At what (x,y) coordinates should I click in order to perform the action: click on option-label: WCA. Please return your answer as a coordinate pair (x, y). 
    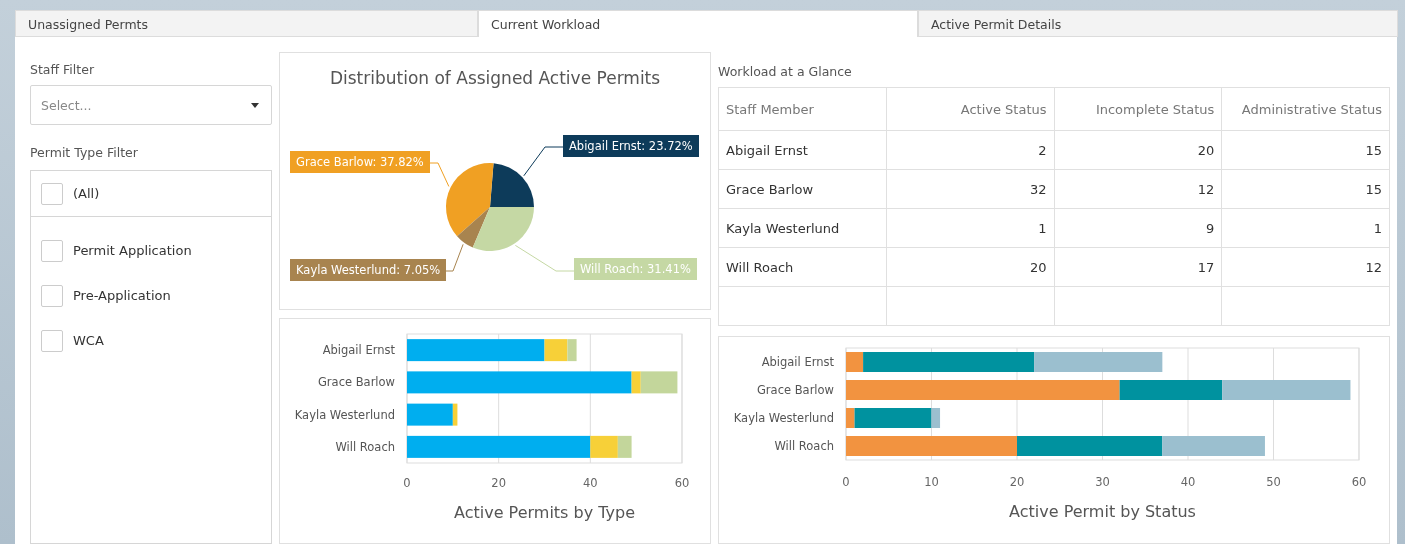
    Looking at the image, I should click on (88, 340).